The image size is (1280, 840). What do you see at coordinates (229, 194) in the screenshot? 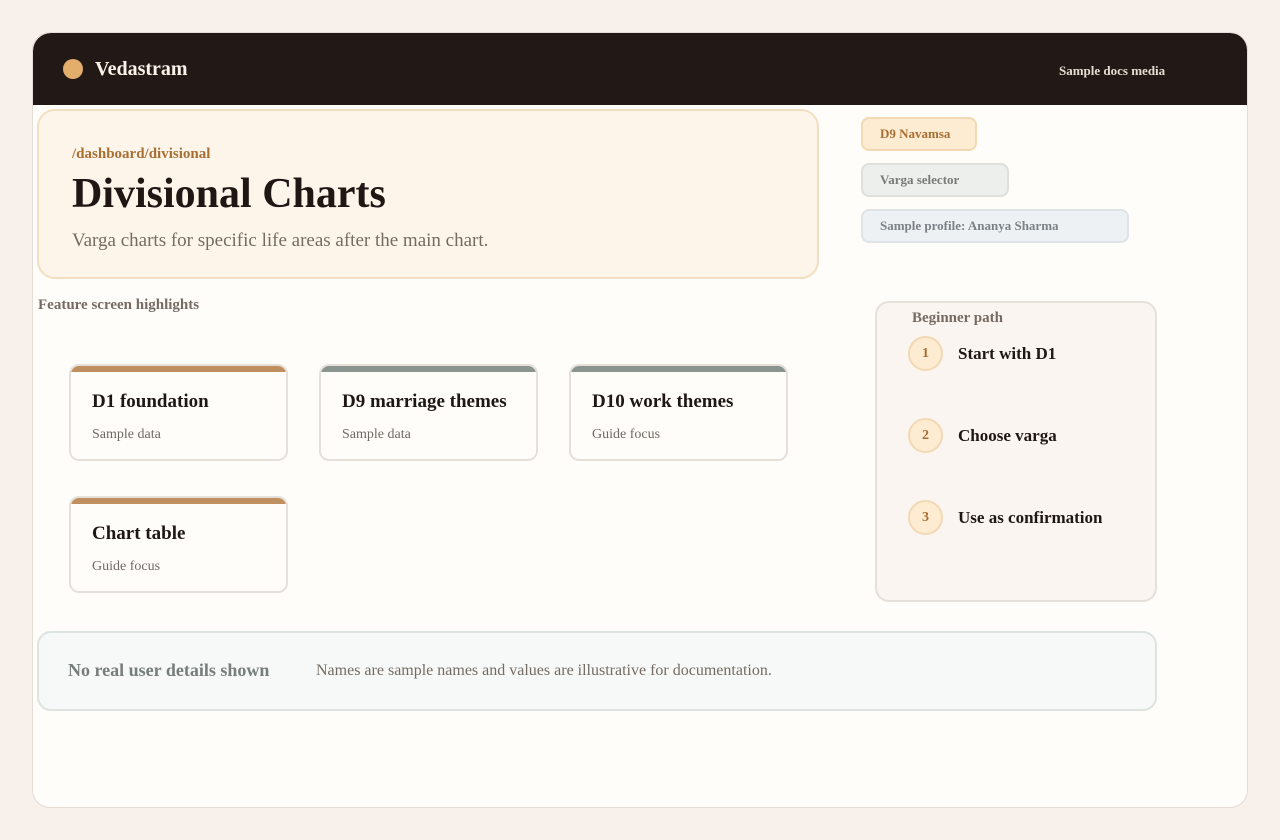
I see `page-title: Divisional Charts` at bounding box center [229, 194].